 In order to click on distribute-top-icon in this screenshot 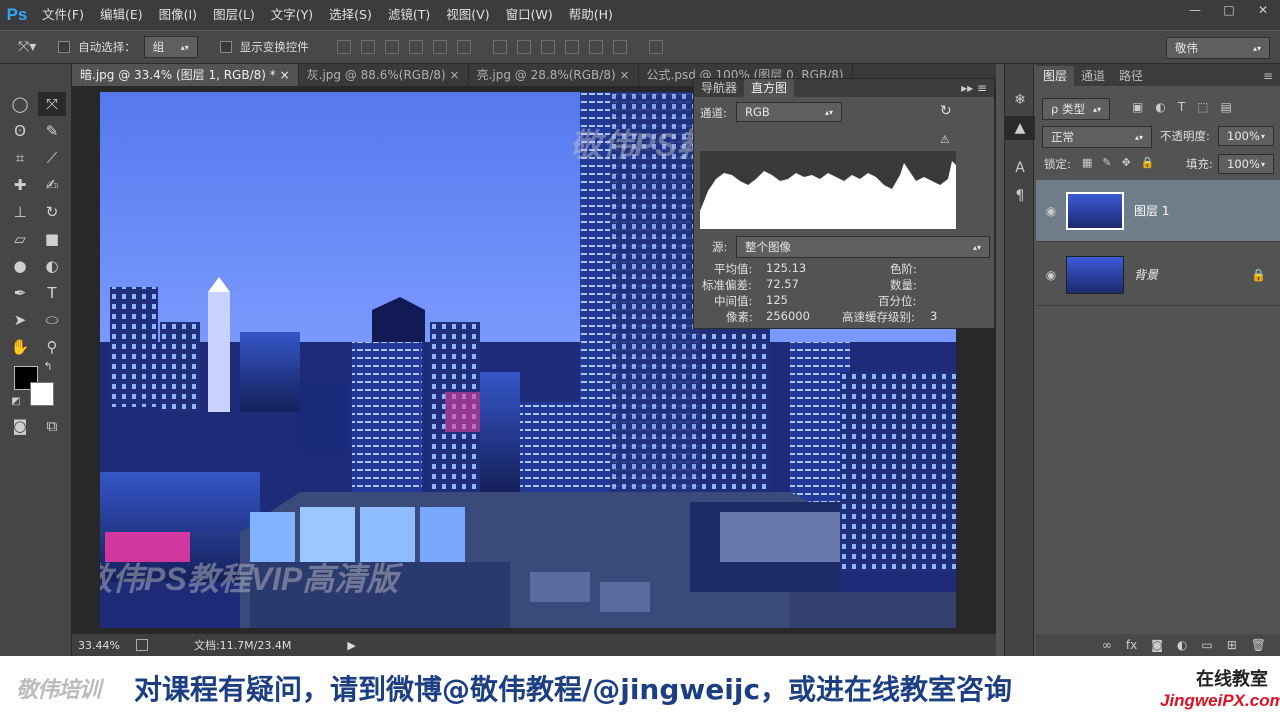, I will do `click(499, 47)`.